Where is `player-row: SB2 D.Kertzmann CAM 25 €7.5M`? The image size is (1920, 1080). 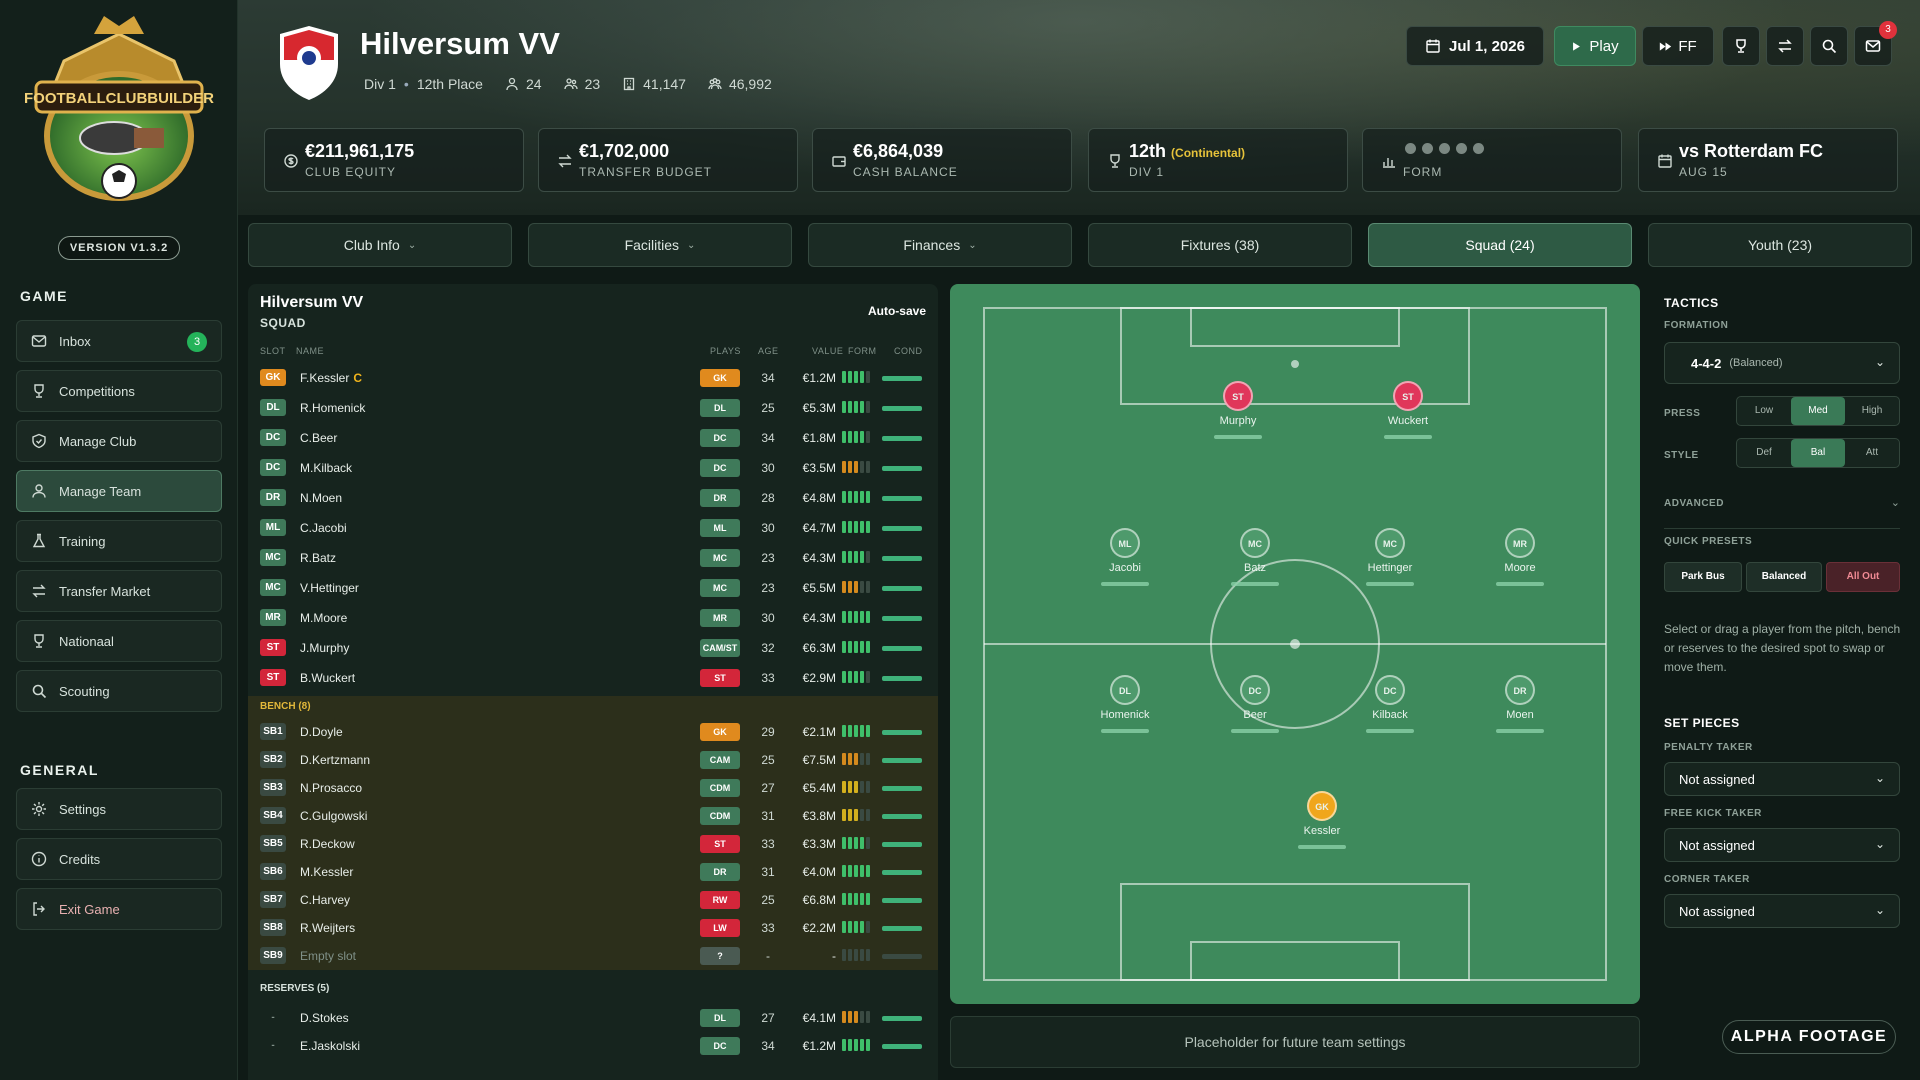
player-row: SB2 D.Kertzmann CAM 25 €7.5M is located at coordinates (593, 760).